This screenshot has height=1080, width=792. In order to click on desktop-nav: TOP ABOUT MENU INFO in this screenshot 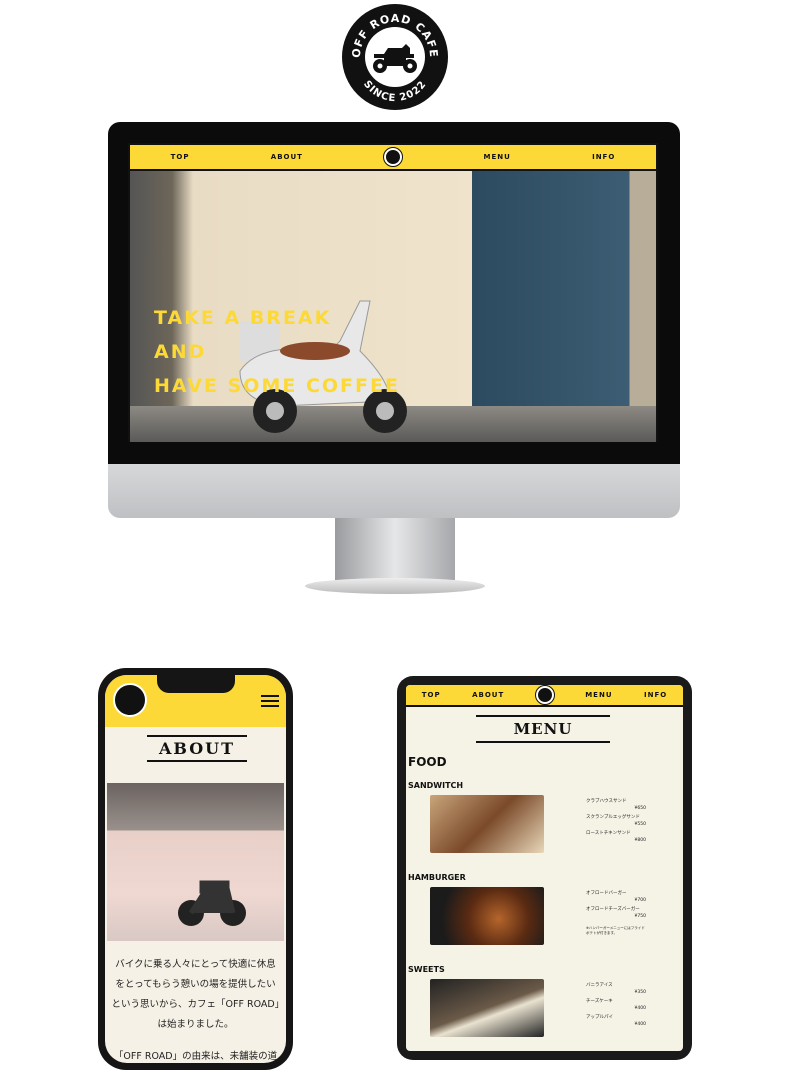, I will do `click(393, 157)`.